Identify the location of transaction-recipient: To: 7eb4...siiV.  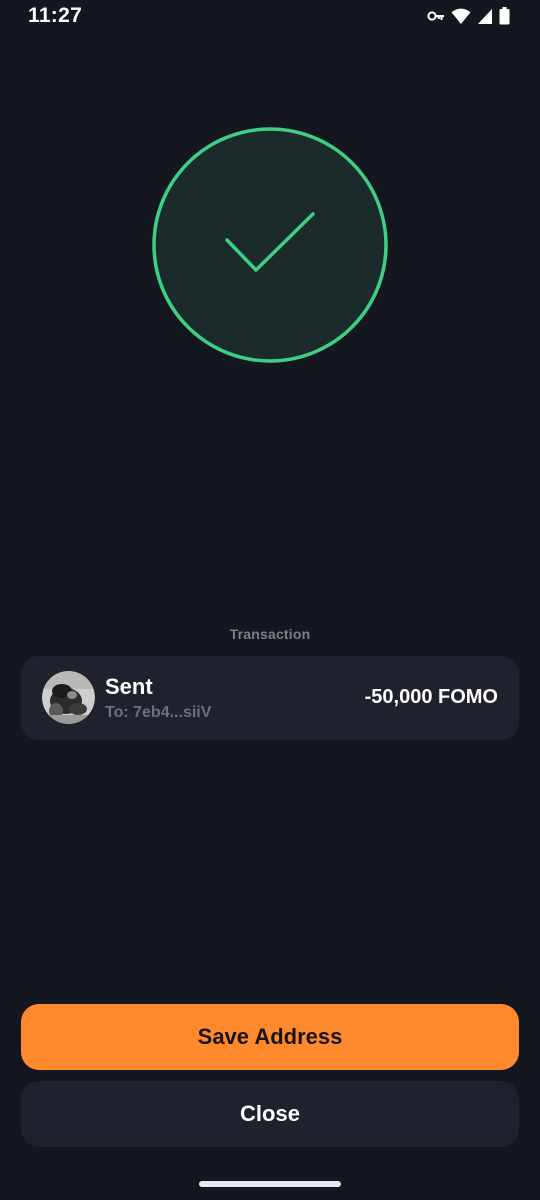
(158, 712).